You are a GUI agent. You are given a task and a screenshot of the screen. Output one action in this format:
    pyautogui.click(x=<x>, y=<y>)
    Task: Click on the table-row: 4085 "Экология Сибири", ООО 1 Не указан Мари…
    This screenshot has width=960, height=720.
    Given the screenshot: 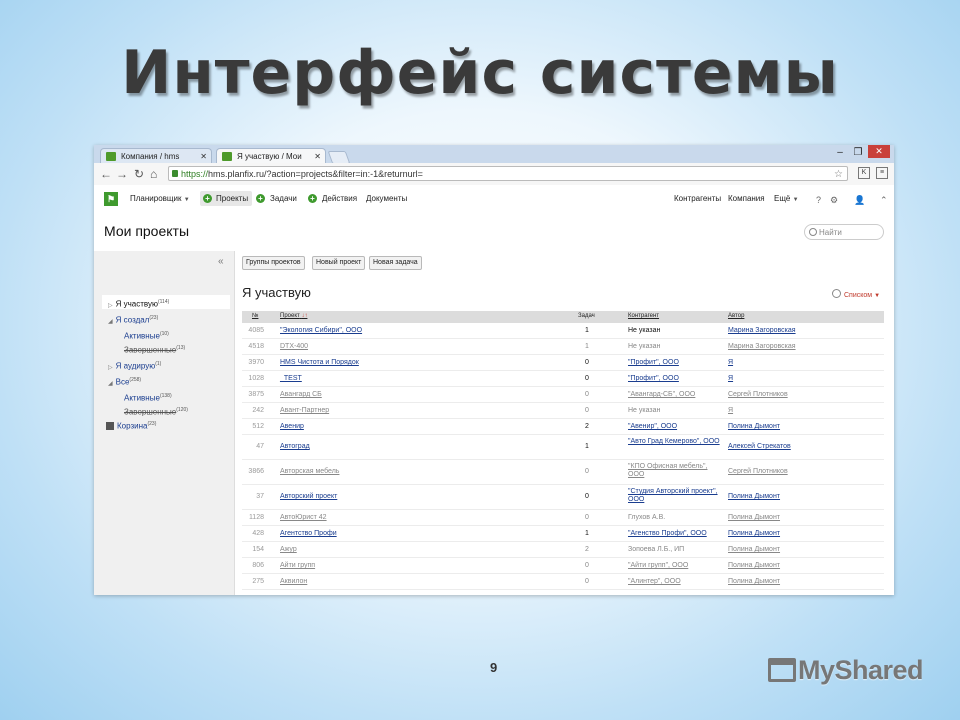 What is the action you would take?
    pyautogui.click(x=563, y=331)
    